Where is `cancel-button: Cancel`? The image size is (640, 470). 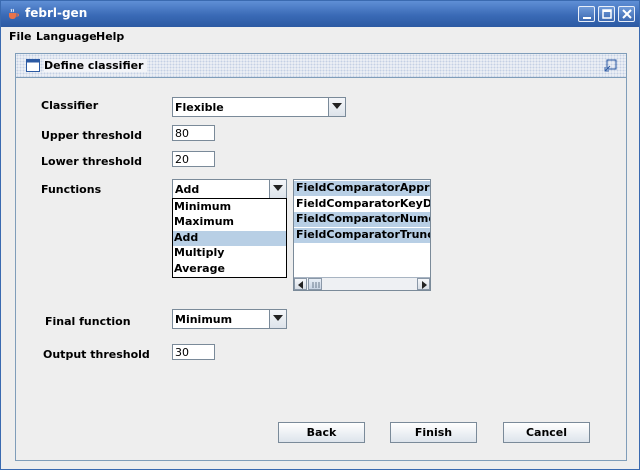
cancel-button: Cancel is located at coordinates (546, 432).